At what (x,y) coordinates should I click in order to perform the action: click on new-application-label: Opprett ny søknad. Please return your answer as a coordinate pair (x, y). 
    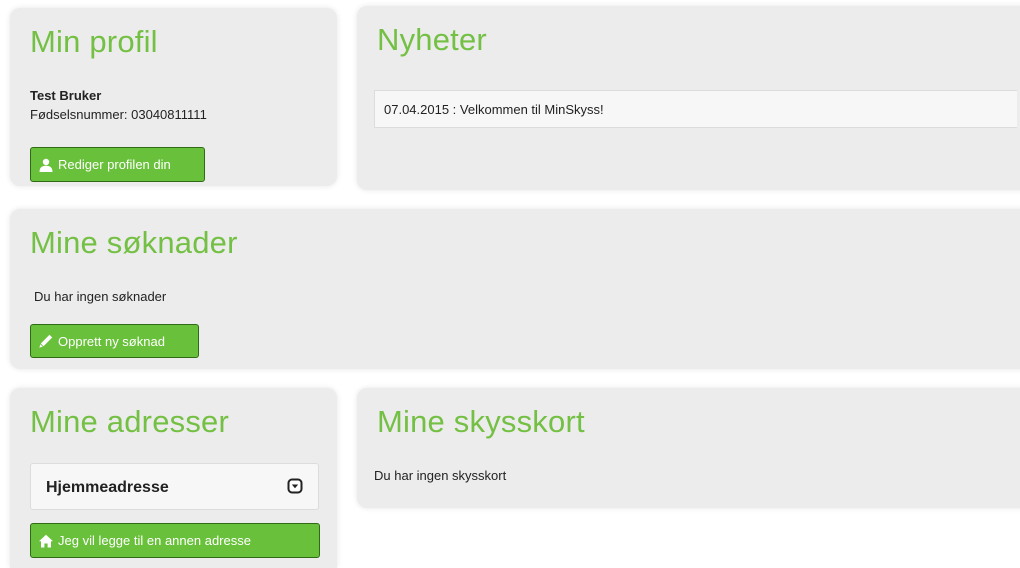
    Looking at the image, I should click on (111, 341).